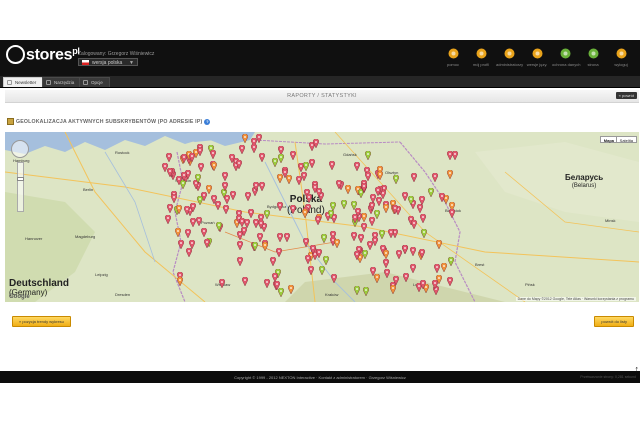 The height and width of the screenshot is (425, 640). Describe the element at coordinates (637, 369) in the screenshot. I see `scroll-top-icon: ↑` at that location.